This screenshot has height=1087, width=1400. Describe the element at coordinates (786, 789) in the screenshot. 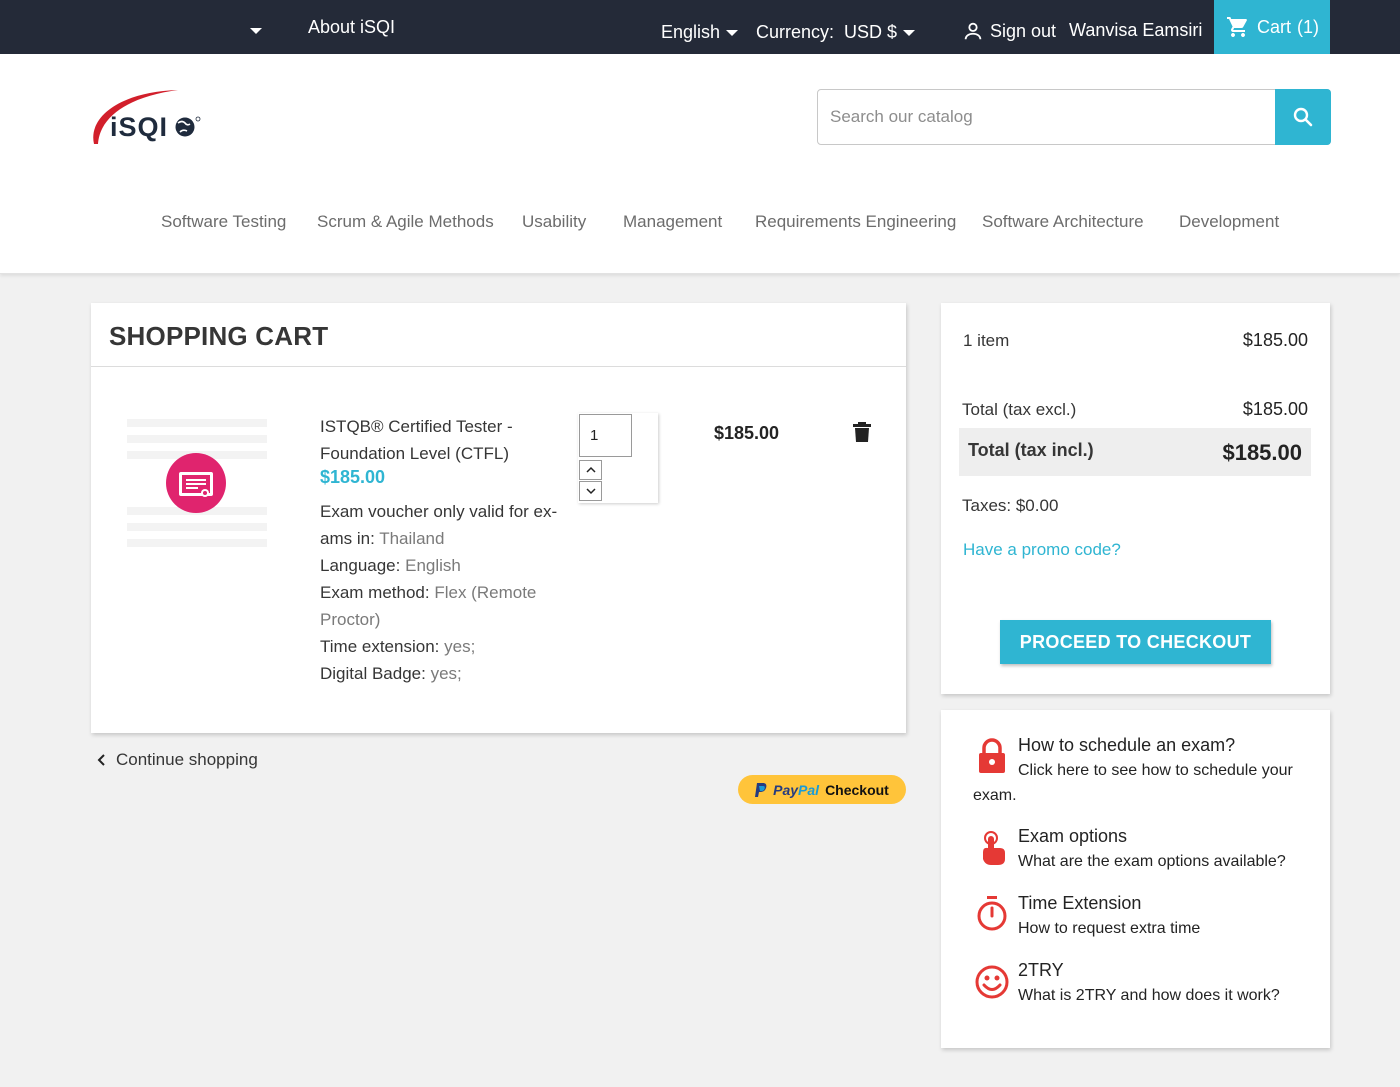

I see `paypal-brand-a: Pay` at that location.